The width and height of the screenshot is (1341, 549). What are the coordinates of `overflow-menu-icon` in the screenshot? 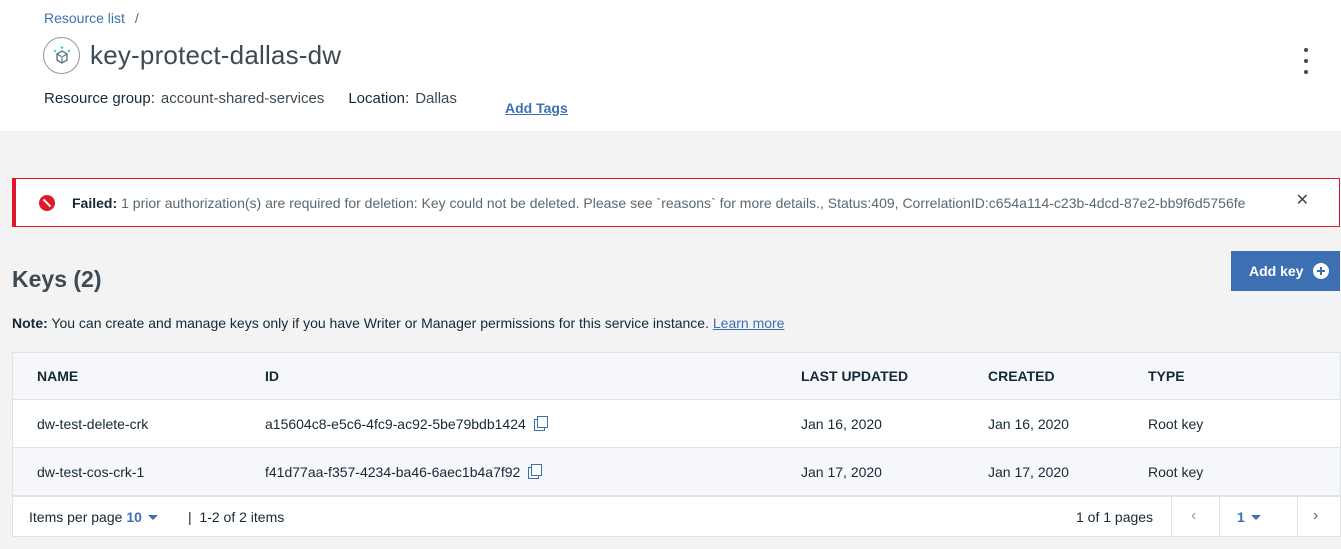 It's located at (1306, 61).